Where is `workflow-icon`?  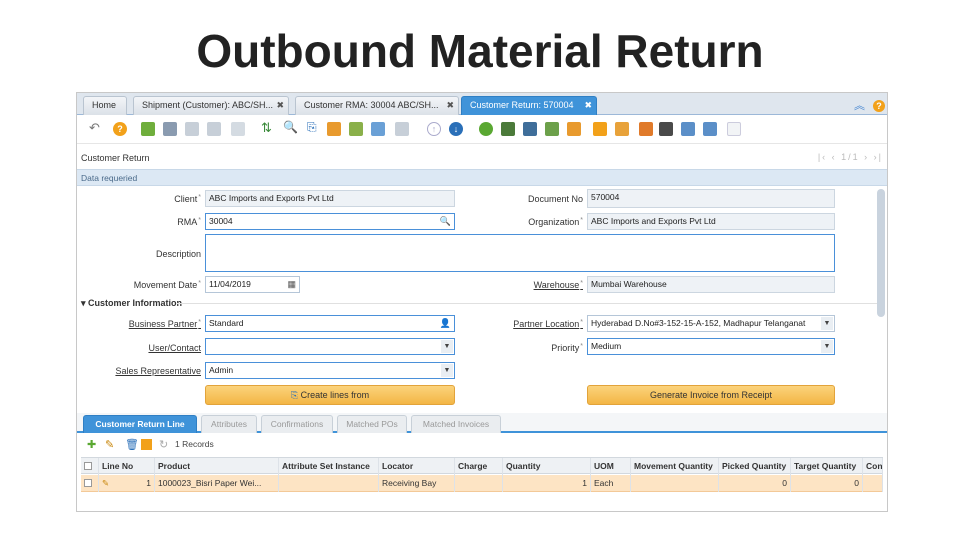
workflow-icon is located at coordinates (600, 129).